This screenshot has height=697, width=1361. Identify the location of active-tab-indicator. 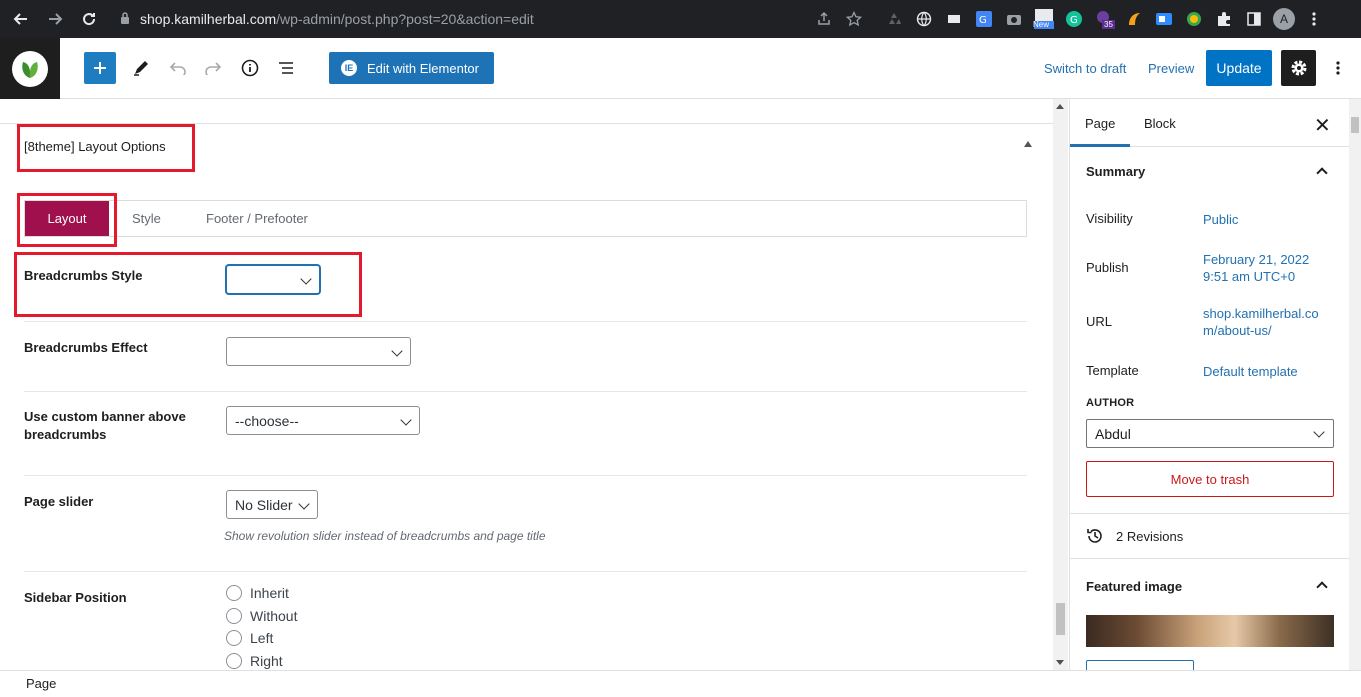
(1100, 145).